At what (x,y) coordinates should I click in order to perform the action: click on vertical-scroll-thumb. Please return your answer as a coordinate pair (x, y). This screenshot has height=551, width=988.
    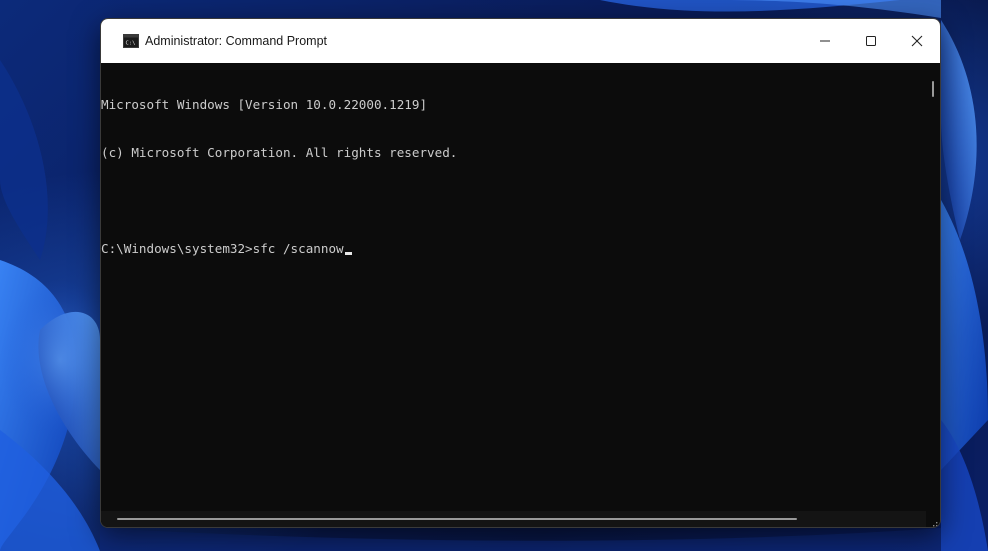
    Looking at the image, I should click on (933, 89).